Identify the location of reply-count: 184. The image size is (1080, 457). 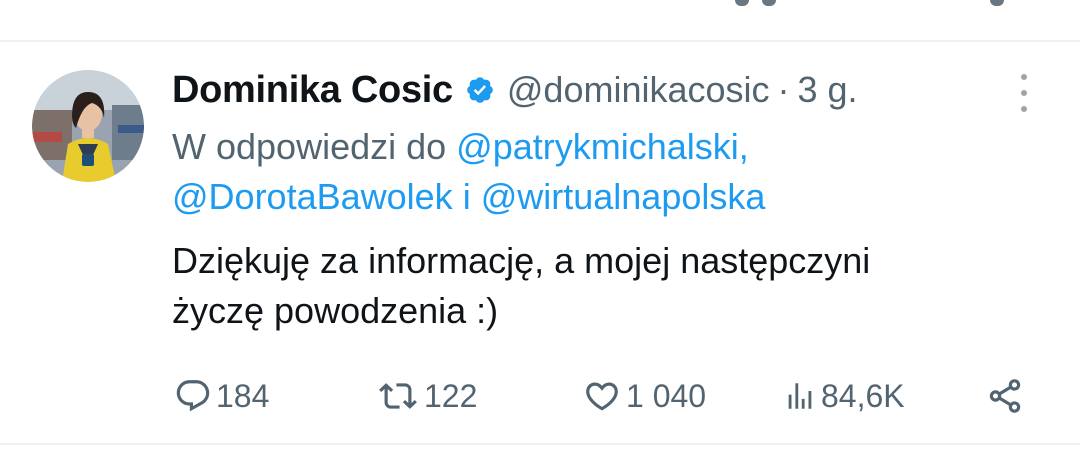
(243, 395).